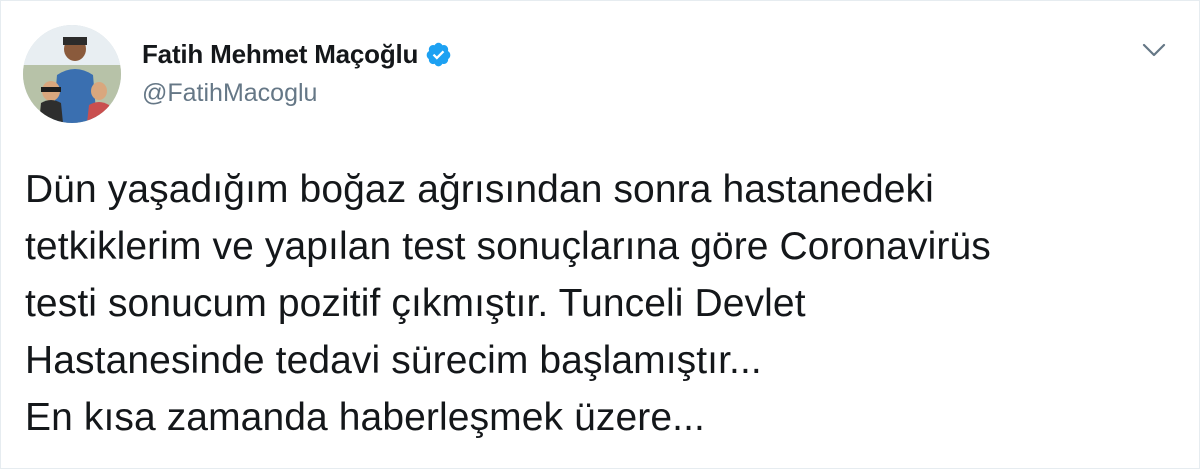 The height and width of the screenshot is (469, 1200). What do you see at coordinates (438, 54) in the screenshot?
I see `verified-badge-icon` at bounding box center [438, 54].